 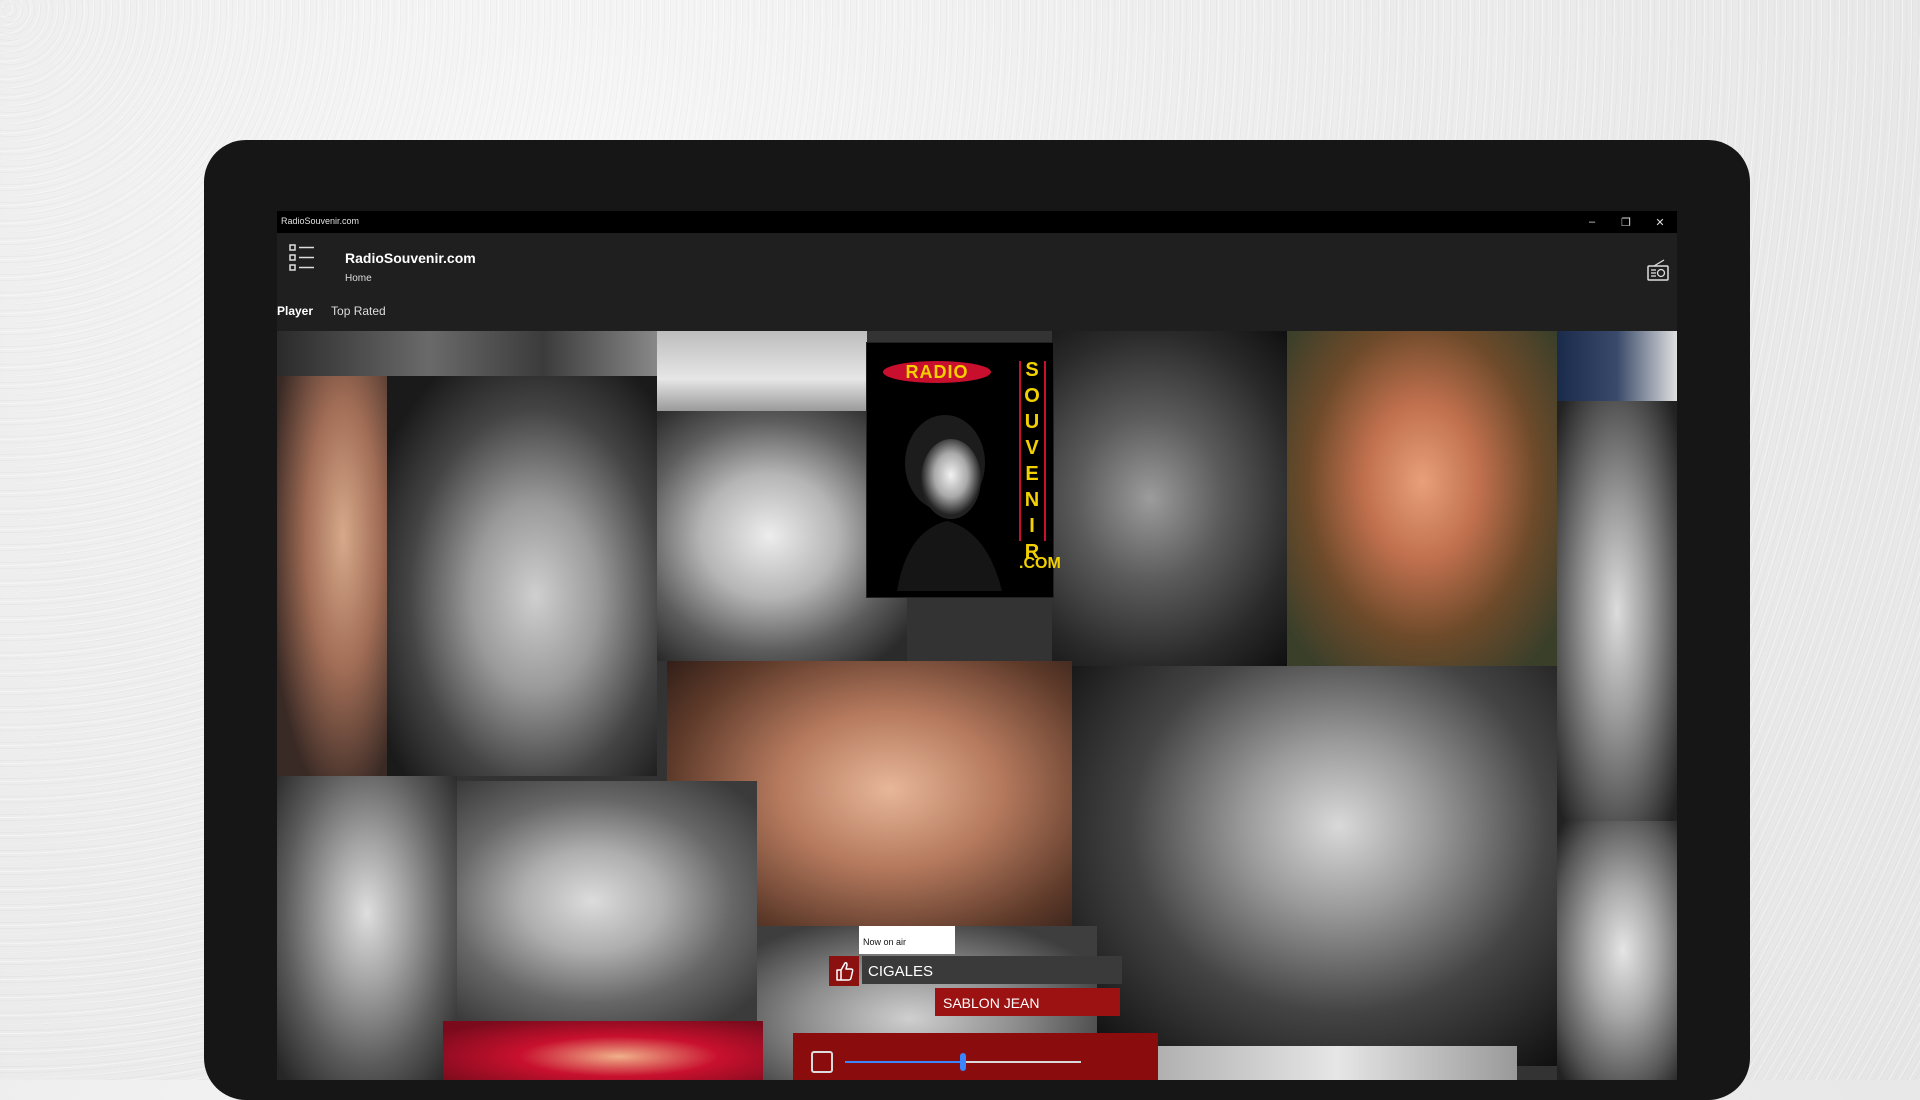 What do you see at coordinates (1032, 370) in the screenshot?
I see `logo-letter: S` at bounding box center [1032, 370].